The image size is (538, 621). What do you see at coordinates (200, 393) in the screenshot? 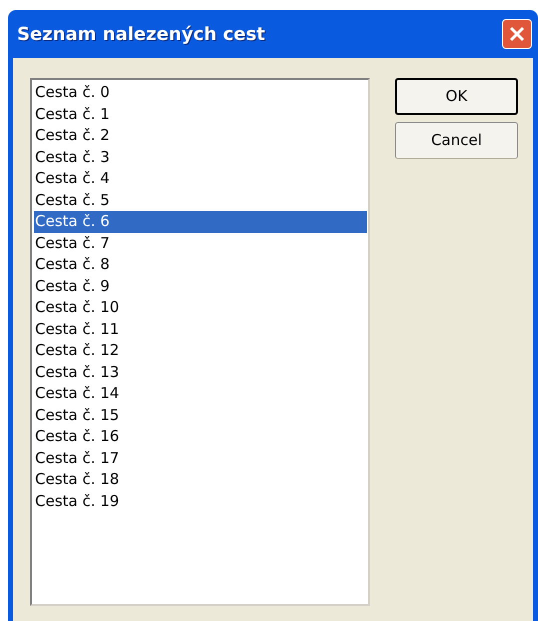
I see `list-item: Cesta č. 14` at bounding box center [200, 393].